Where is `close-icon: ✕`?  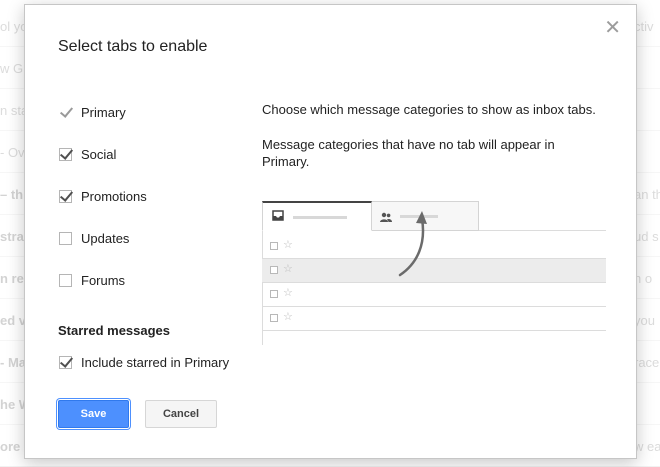 close-icon: ✕ is located at coordinates (612, 28).